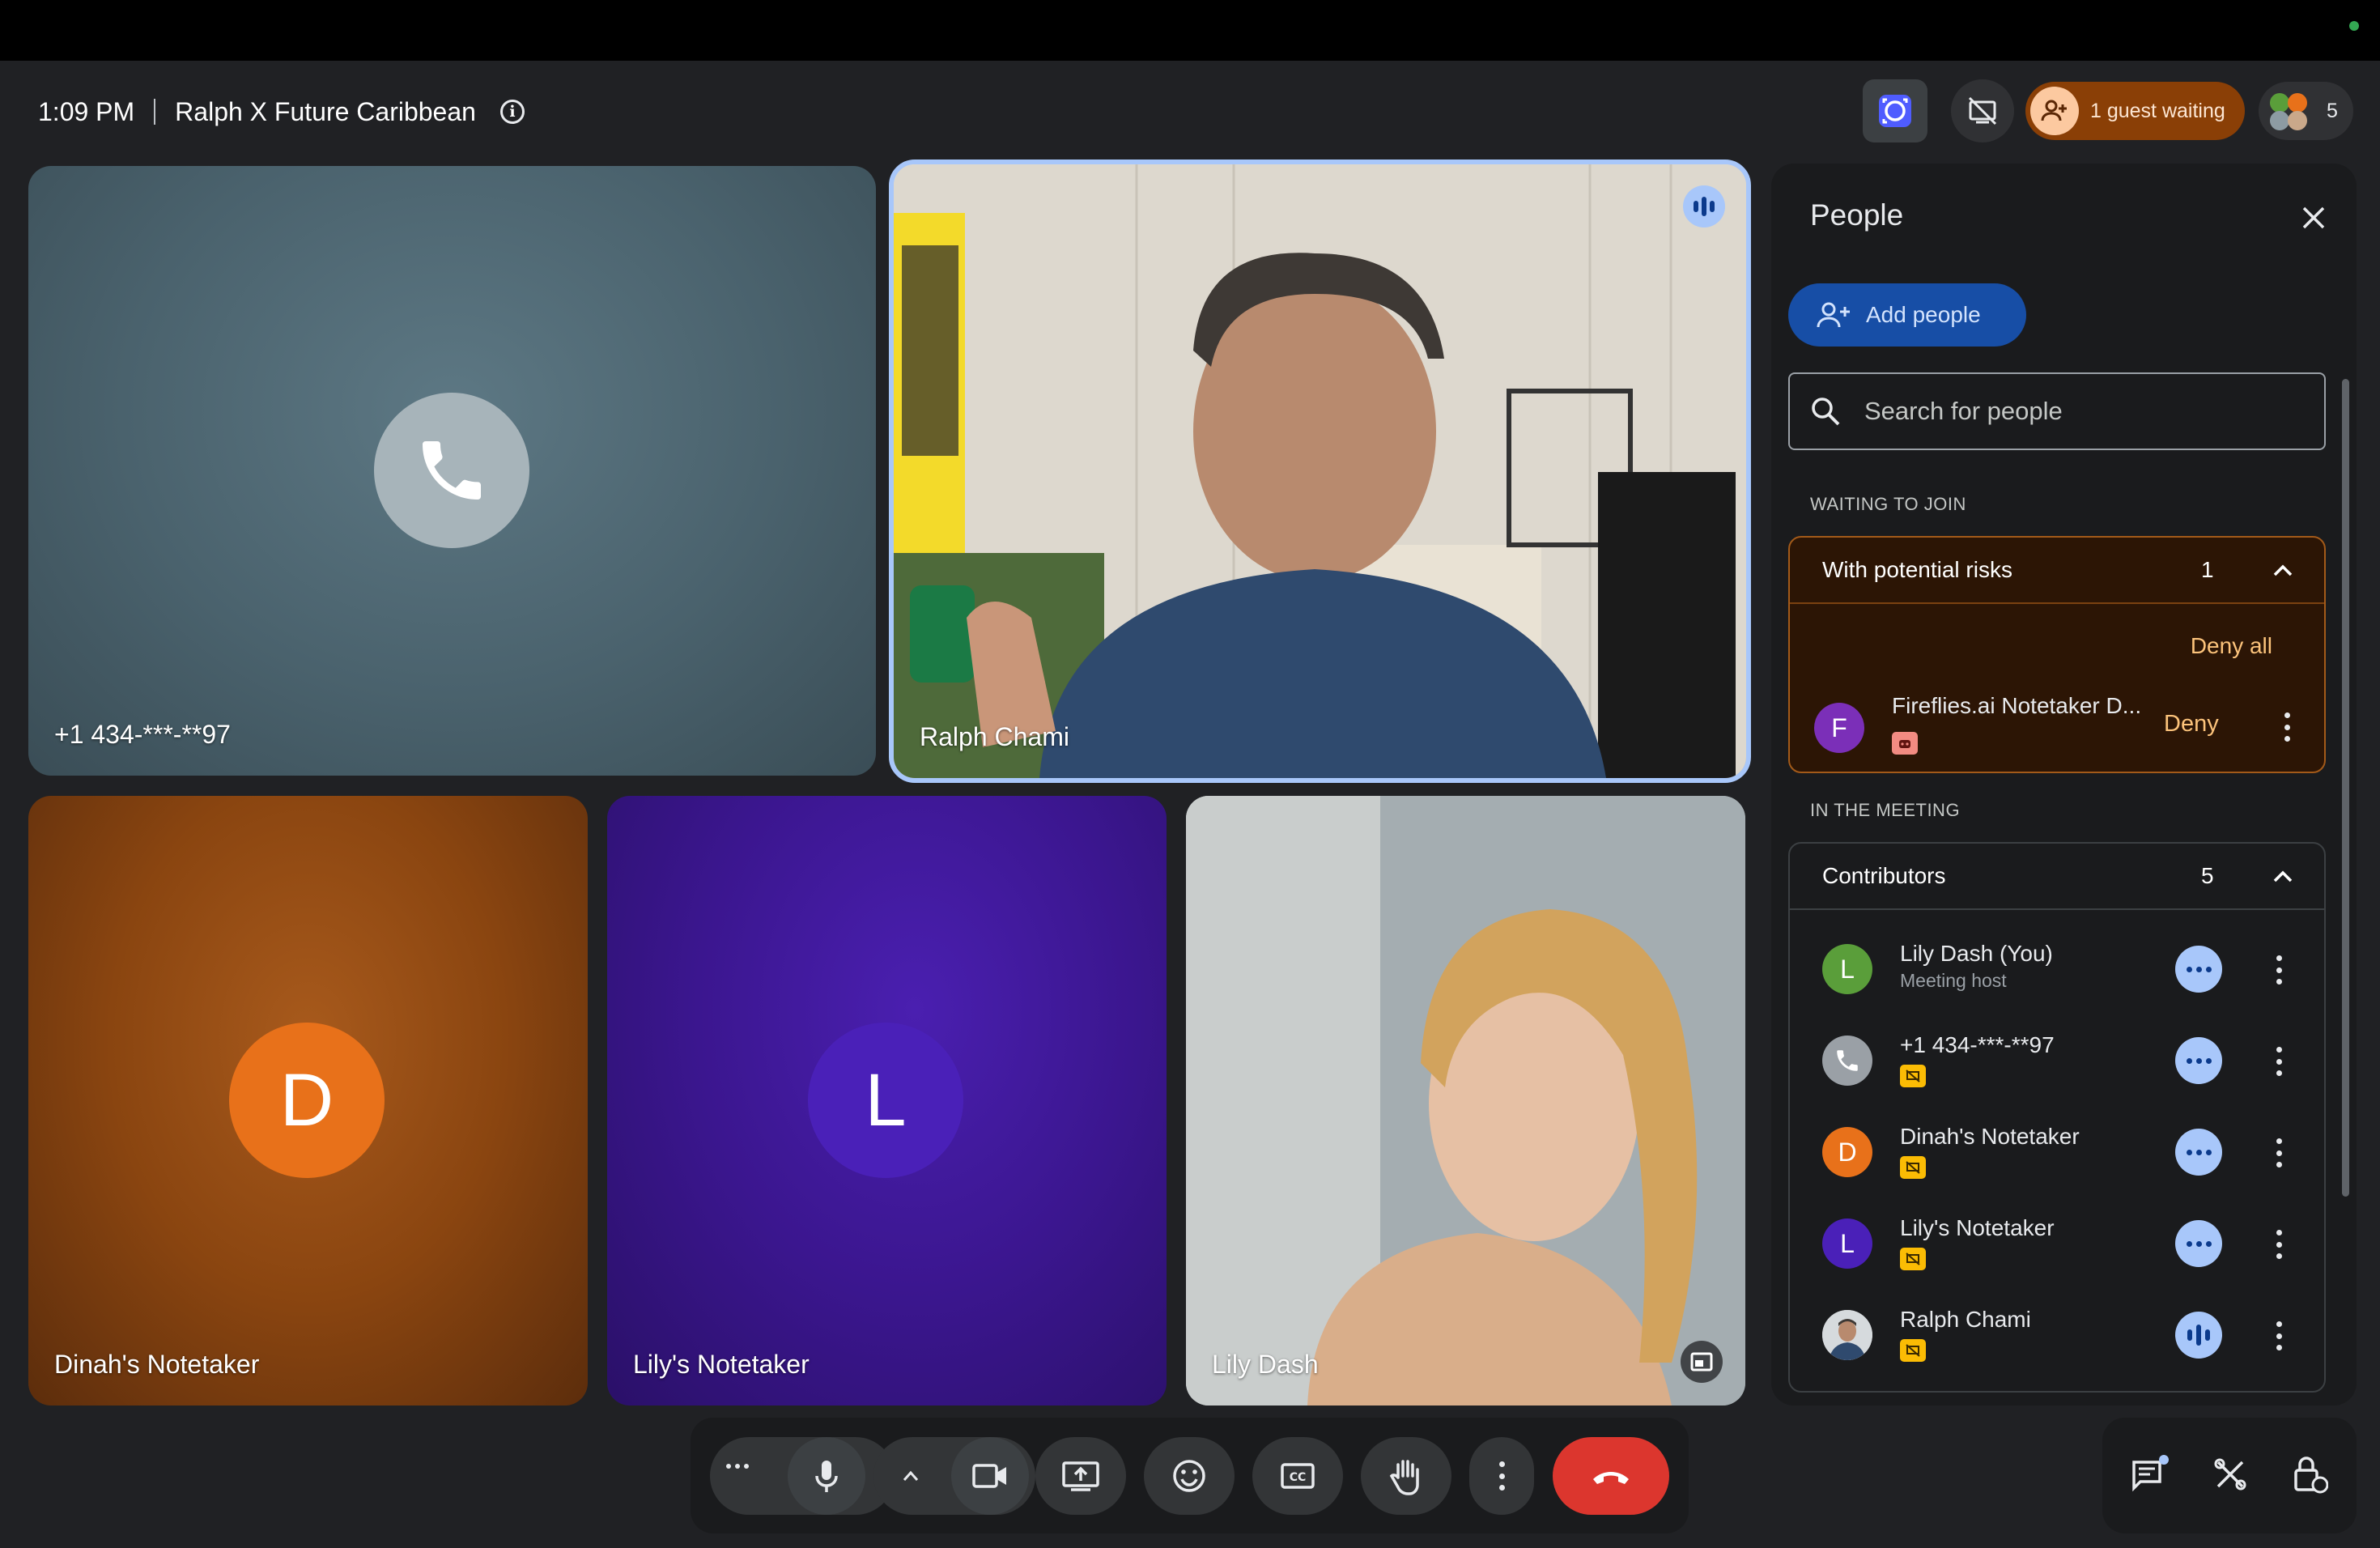  What do you see at coordinates (1965, 1319) in the screenshot?
I see `participant-name: Ralph Chami` at bounding box center [1965, 1319].